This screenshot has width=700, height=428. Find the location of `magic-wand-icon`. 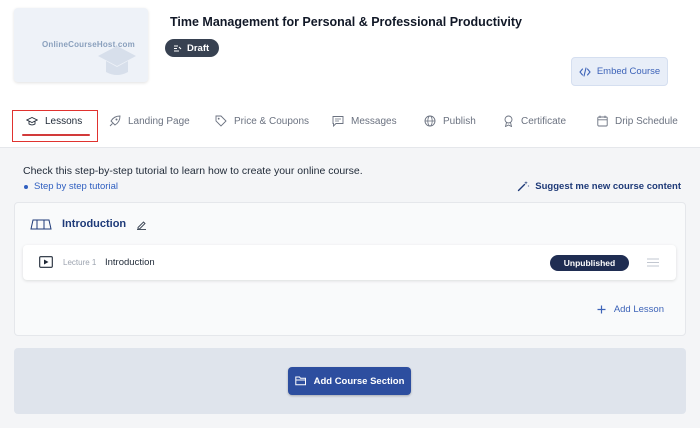

magic-wand-icon is located at coordinates (524, 186).